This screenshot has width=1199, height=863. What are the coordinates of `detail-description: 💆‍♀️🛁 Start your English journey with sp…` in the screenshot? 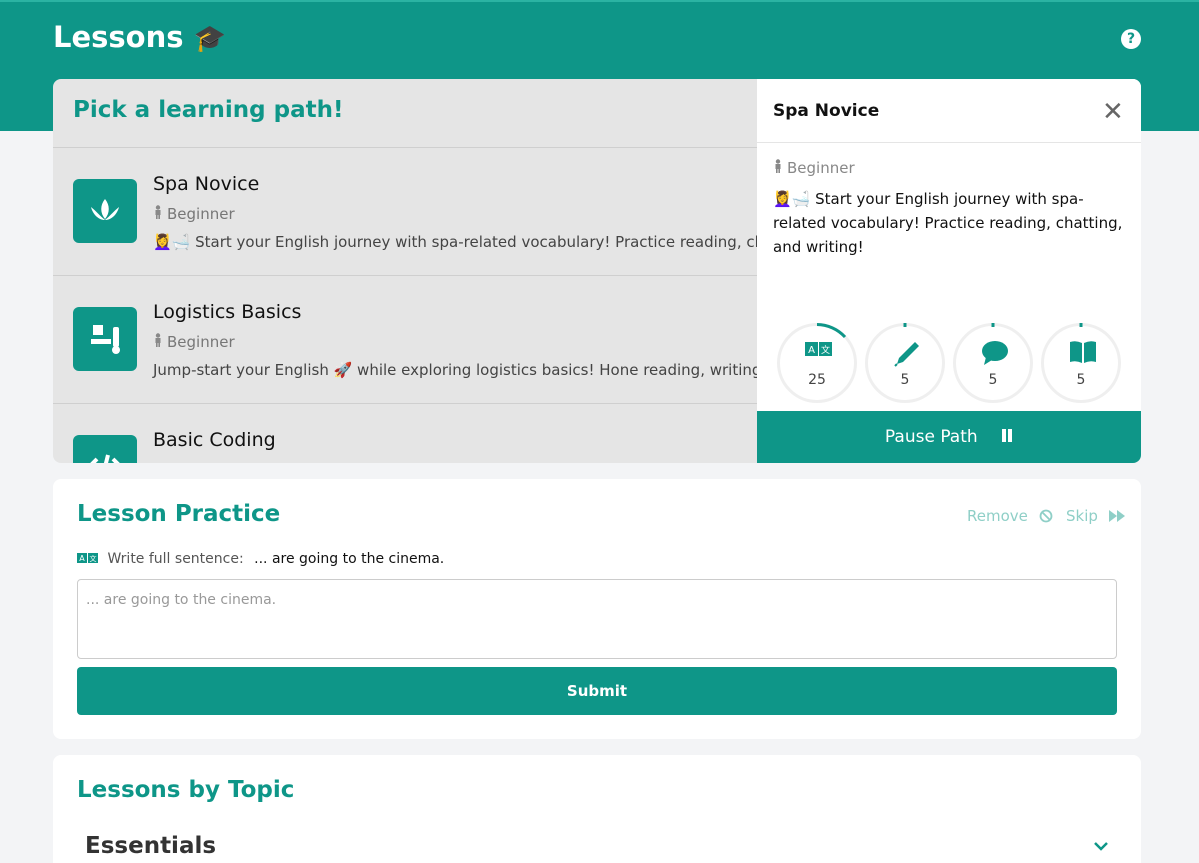 It's located at (948, 223).